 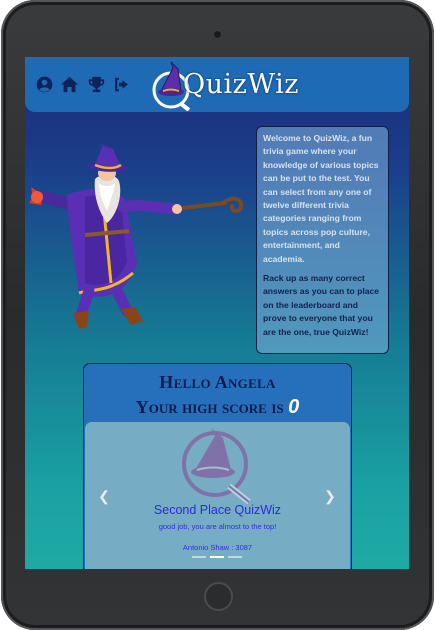 What do you see at coordinates (330, 496) in the screenshot?
I see `carousel-next-button: ❯` at bounding box center [330, 496].